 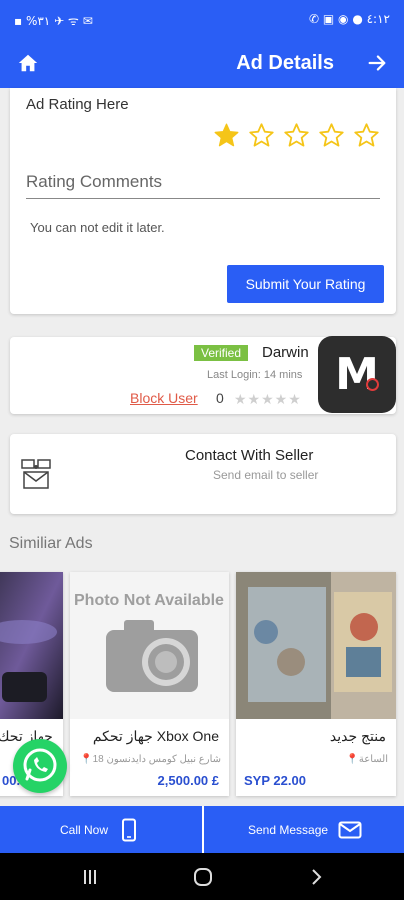 What do you see at coordinates (164, 398) in the screenshot?
I see `block-user-link: Block User` at bounding box center [164, 398].